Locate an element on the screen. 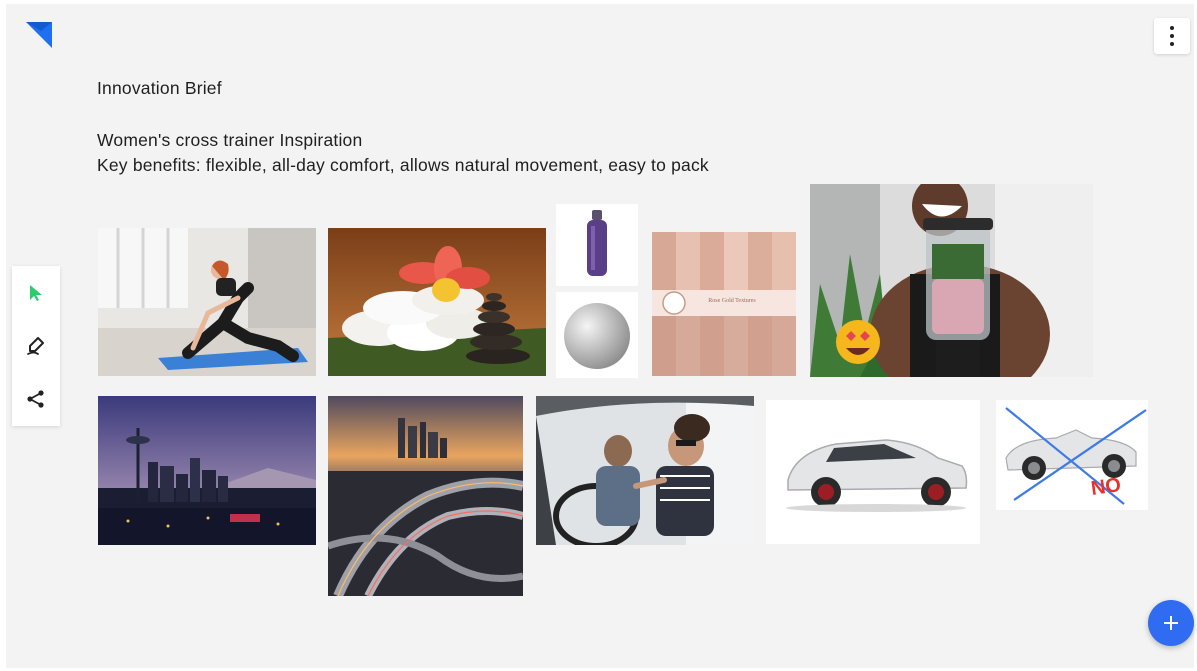  image-tile-driving is located at coordinates (645, 470).